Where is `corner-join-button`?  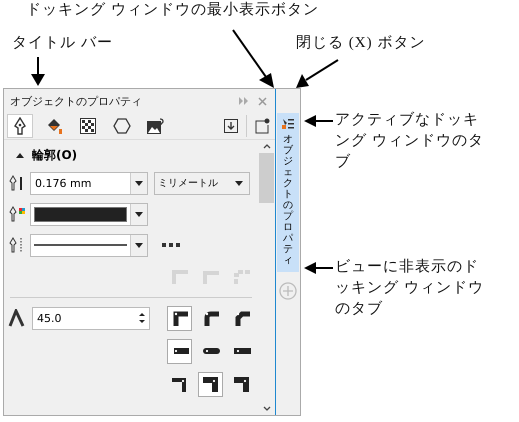
corner-join-button is located at coordinates (179, 318).